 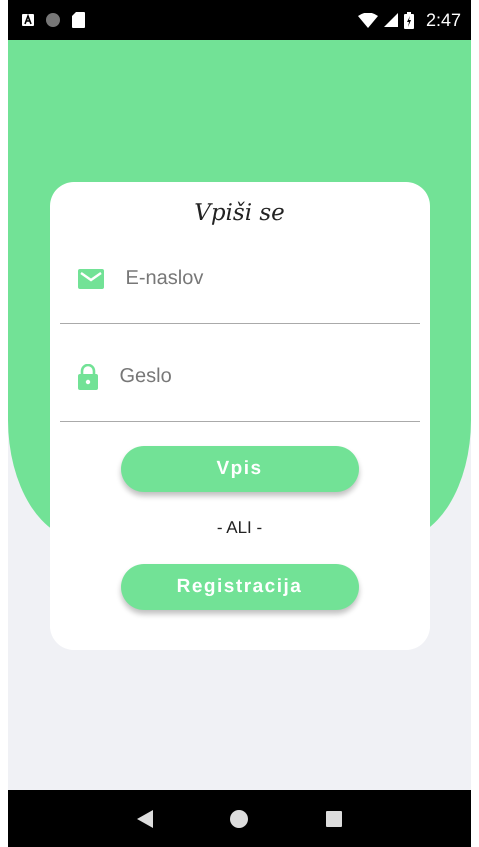 What do you see at coordinates (239, 528) in the screenshot?
I see `or-divider-text: - ALI -` at bounding box center [239, 528].